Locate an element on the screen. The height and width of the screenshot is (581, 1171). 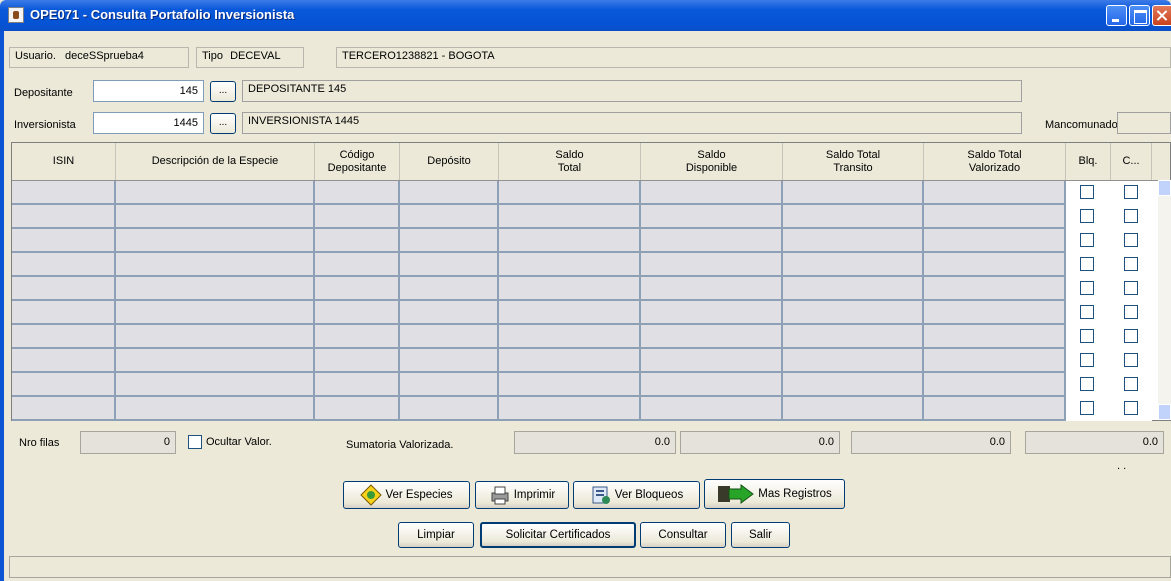
minimize-button is located at coordinates (1116, 15).